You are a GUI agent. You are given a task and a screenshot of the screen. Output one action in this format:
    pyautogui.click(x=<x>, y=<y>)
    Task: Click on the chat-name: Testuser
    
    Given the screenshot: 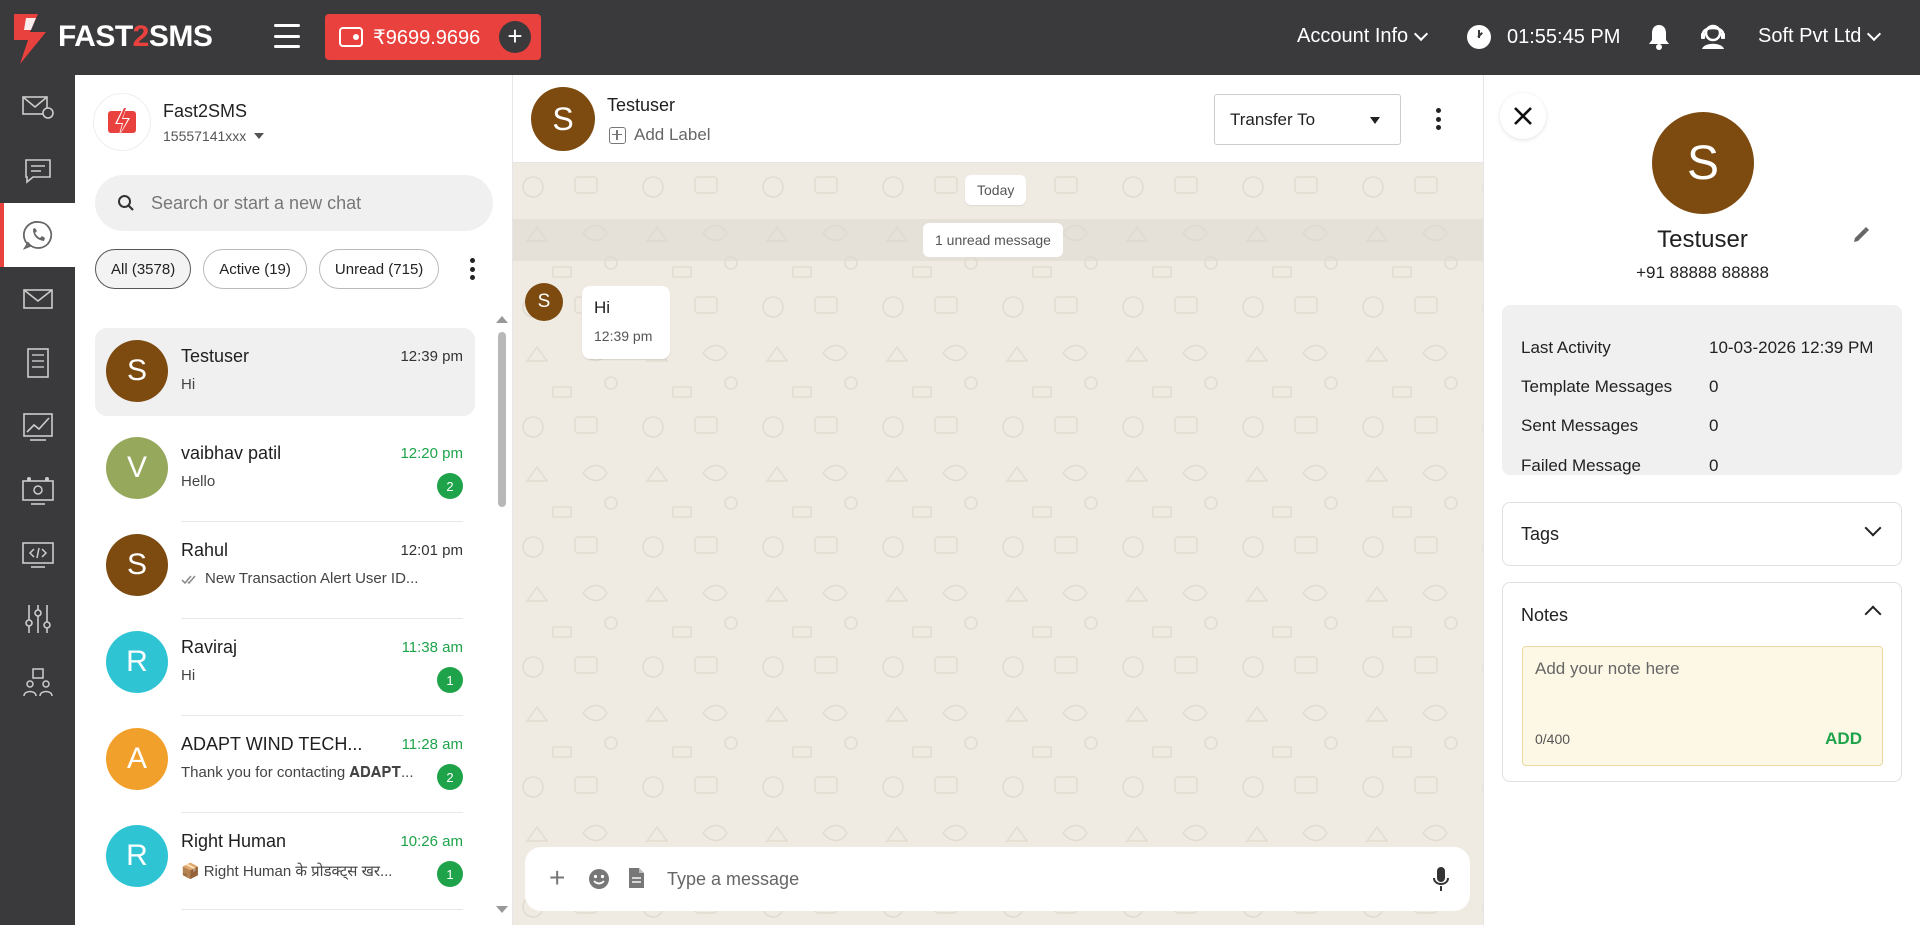 What is the action you would take?
    pyautogui.click(x=215, y=356)
    